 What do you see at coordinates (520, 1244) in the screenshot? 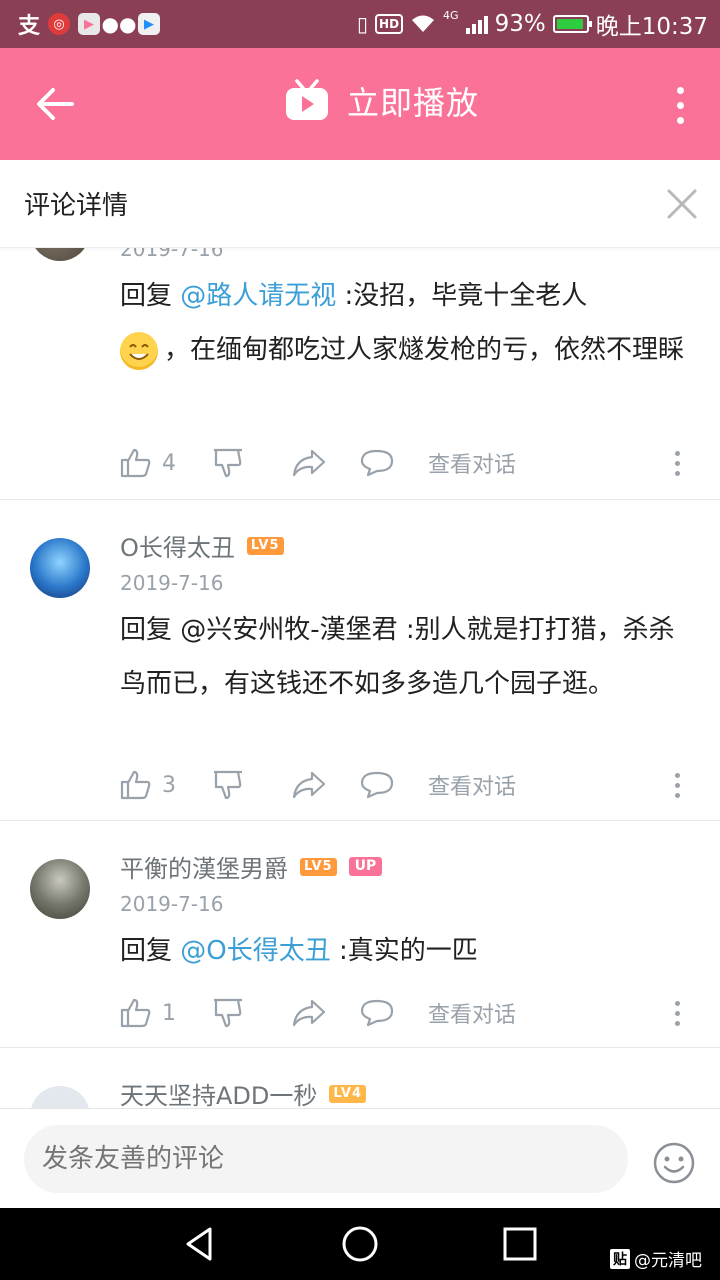
I see `nav-recents-icon` at bounding box center [520, 1244].